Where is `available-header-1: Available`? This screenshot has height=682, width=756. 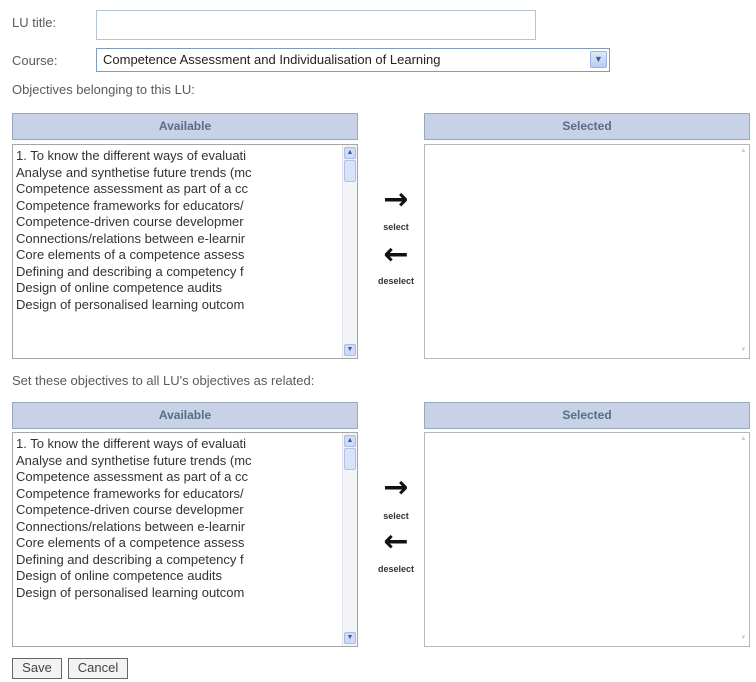 available-header-1: Available is located at coordinates (185, 126).